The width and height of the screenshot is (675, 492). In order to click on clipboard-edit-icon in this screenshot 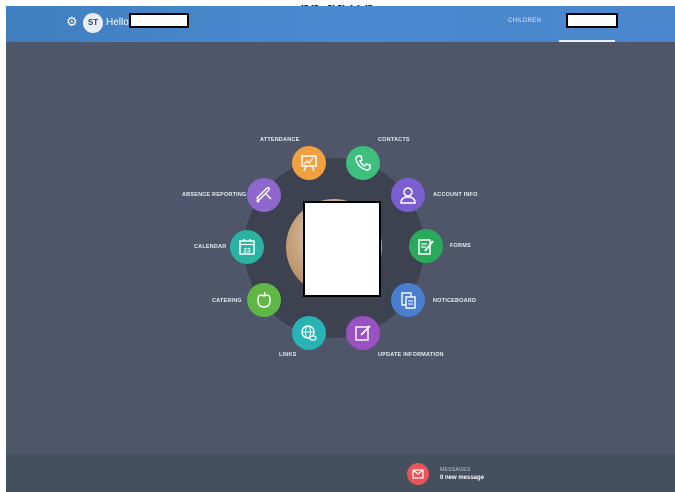, I will do `click(426, 247)`.